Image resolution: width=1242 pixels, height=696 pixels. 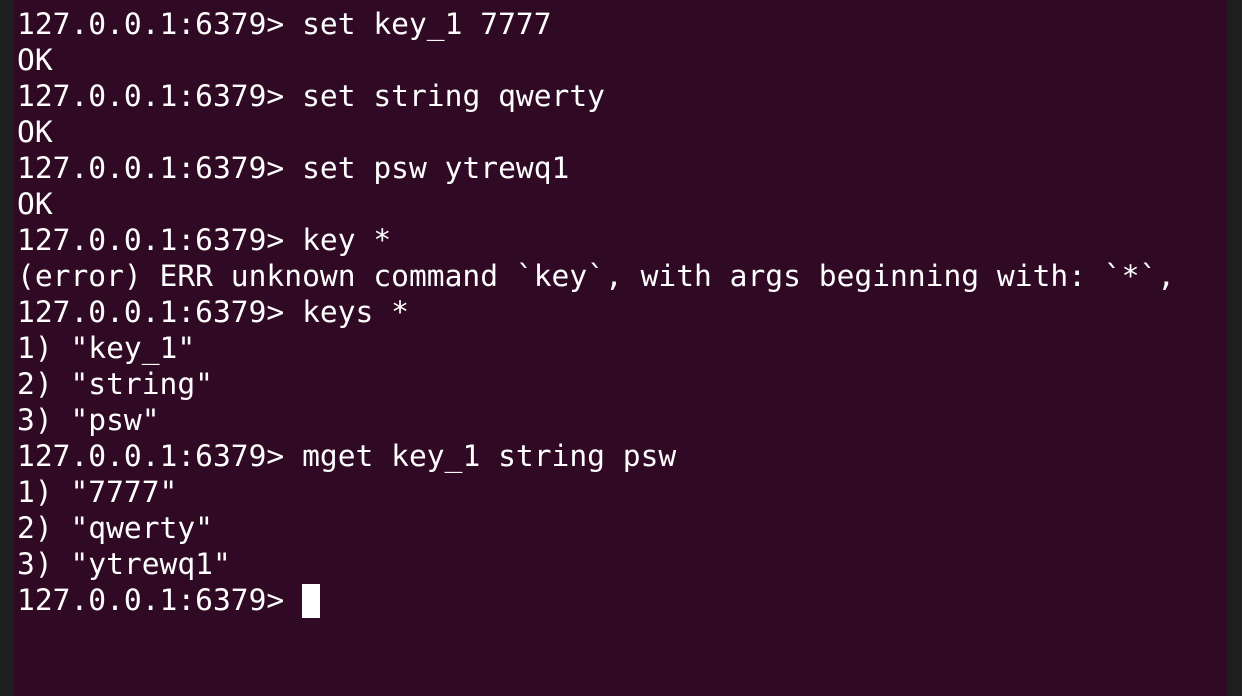 What do you see at coordinates (596, 240) in the screenshot?
I see `command-line: 127.0.0.1:6379> key *` at bounding box center [596, 240].